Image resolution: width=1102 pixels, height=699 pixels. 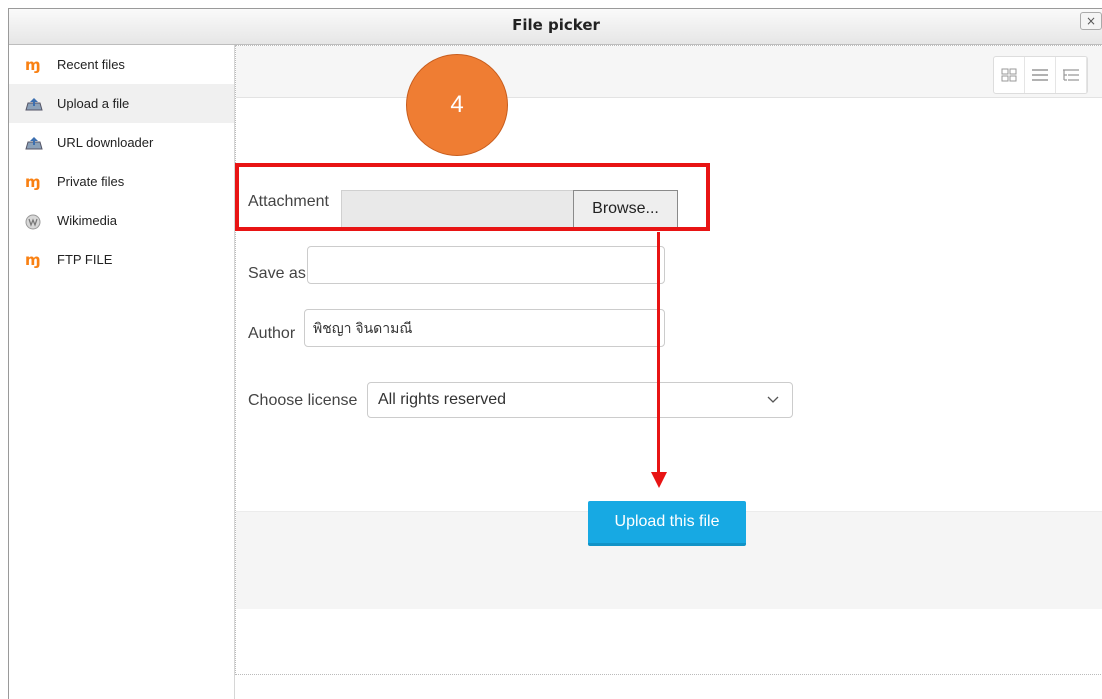 I want to click on view-switcher, so click(x=1040, y=75).